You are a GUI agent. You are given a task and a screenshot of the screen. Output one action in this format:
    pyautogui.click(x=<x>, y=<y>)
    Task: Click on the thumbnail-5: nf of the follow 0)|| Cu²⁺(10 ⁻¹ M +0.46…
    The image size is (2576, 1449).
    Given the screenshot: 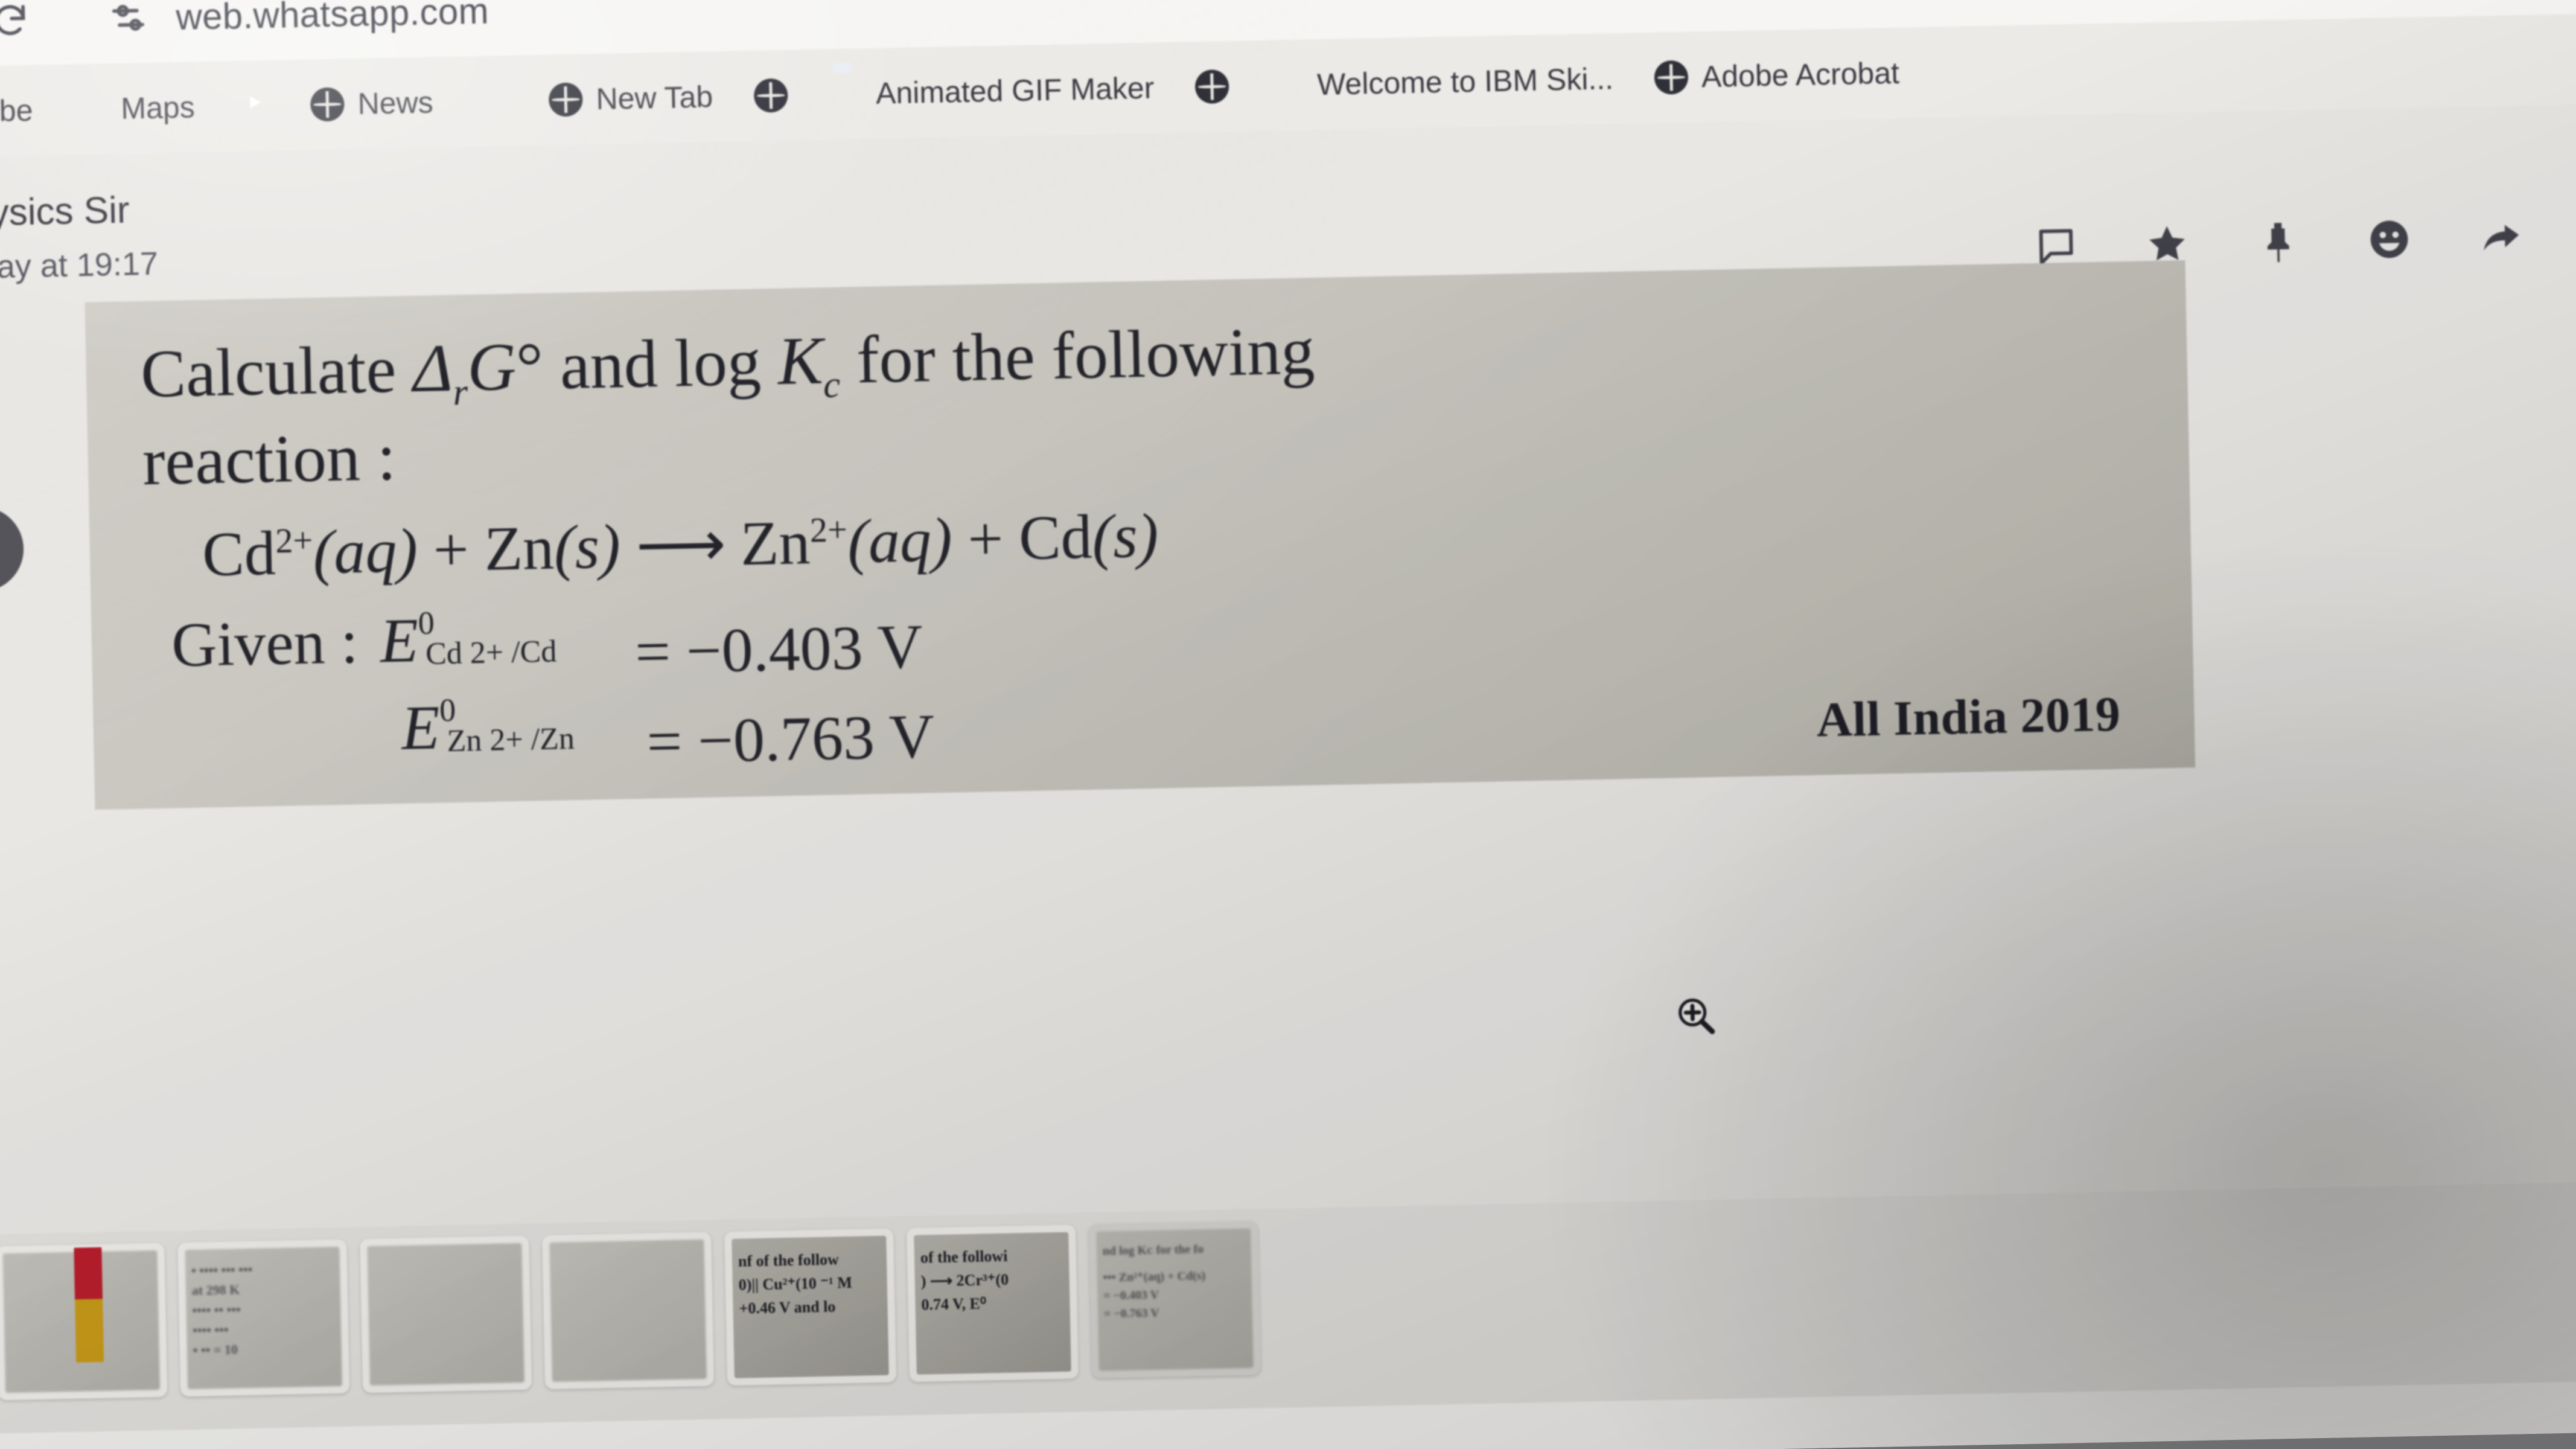 What is the action you would take?
    pyautogui.click(x=810, y=1307)
    